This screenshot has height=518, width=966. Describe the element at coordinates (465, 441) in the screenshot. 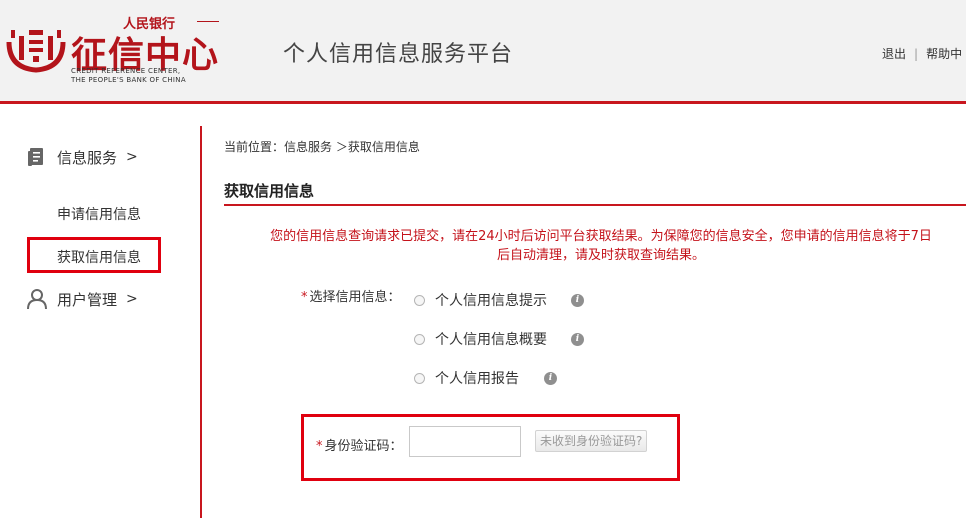

I see `verification-code-input` at that location.